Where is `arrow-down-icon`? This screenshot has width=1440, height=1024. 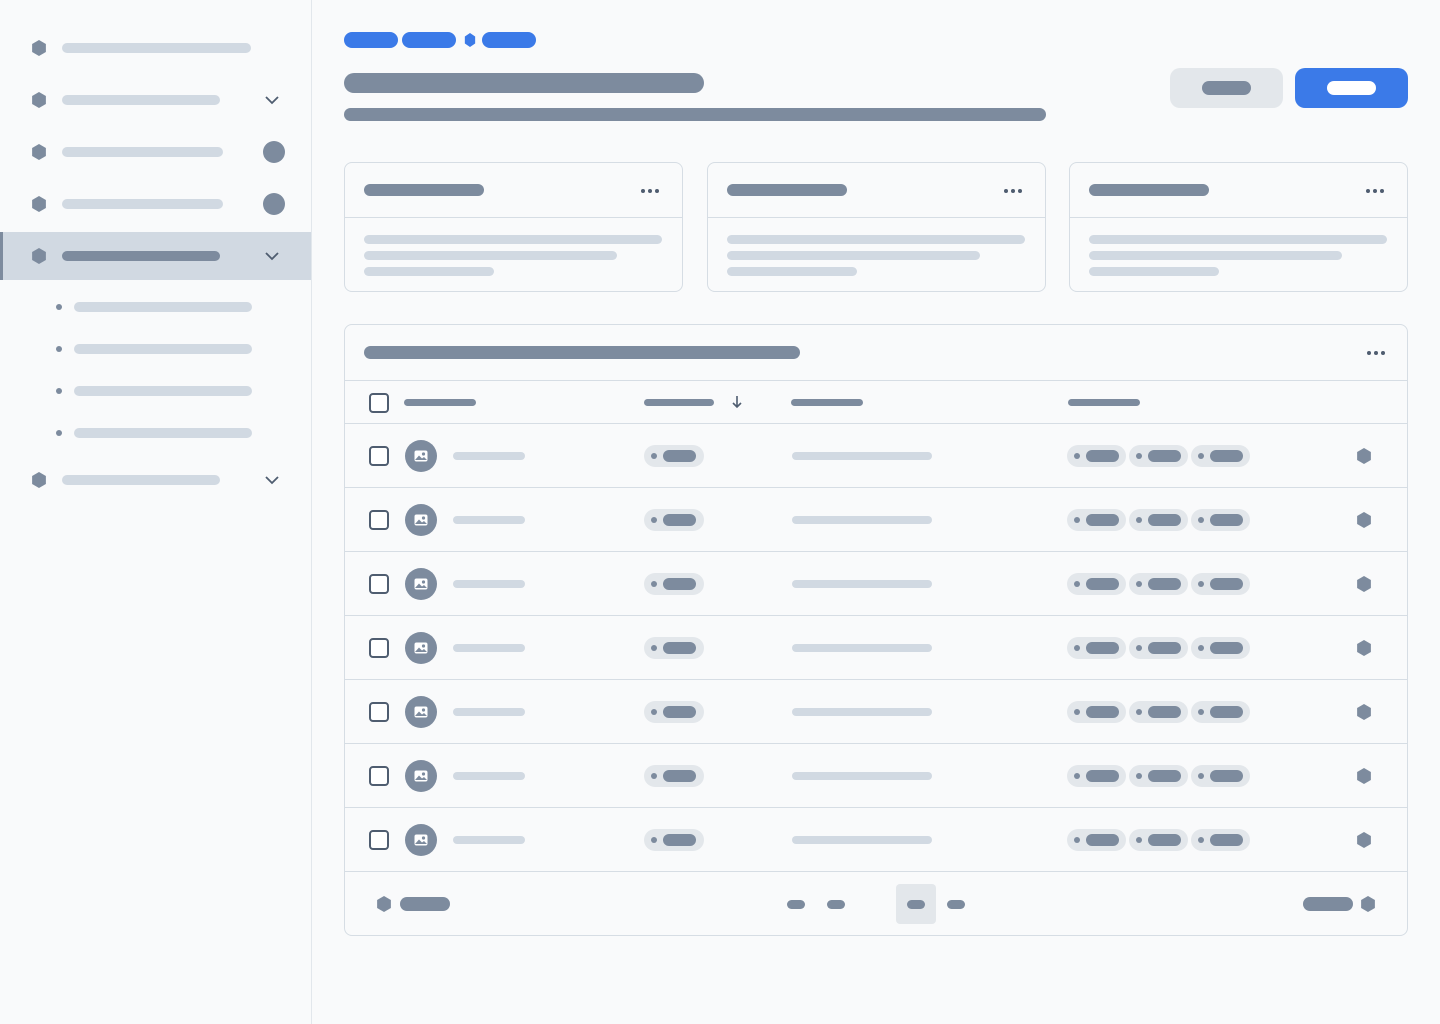 arrow-down-icon is located at coordinates (737, 402).